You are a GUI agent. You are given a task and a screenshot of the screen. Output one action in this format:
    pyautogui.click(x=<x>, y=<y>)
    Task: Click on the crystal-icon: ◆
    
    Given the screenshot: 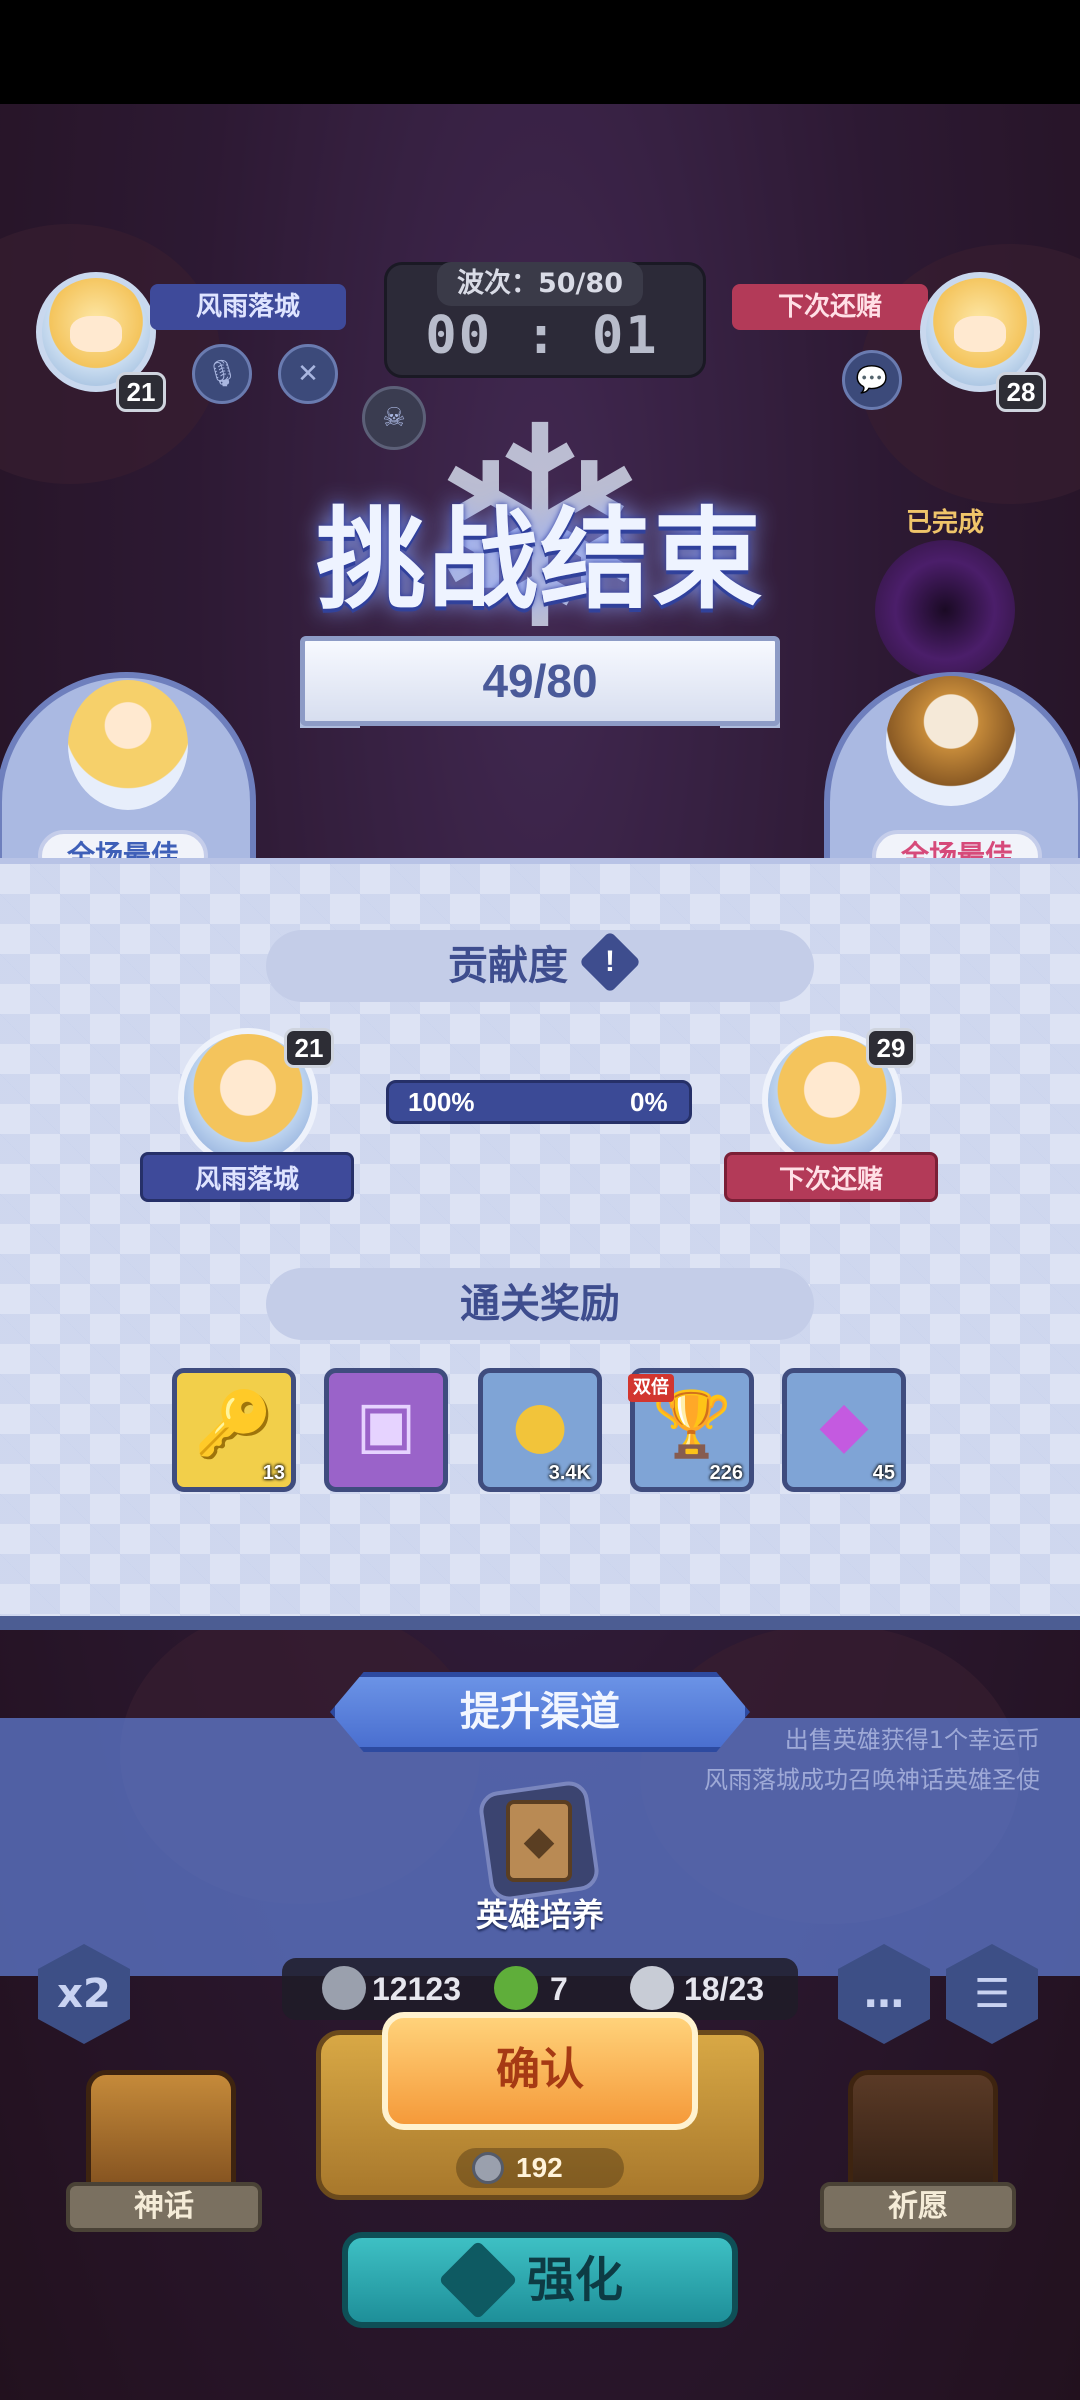 What is the action you would take?
    pyautogui.click(x=844, y=1425)
    